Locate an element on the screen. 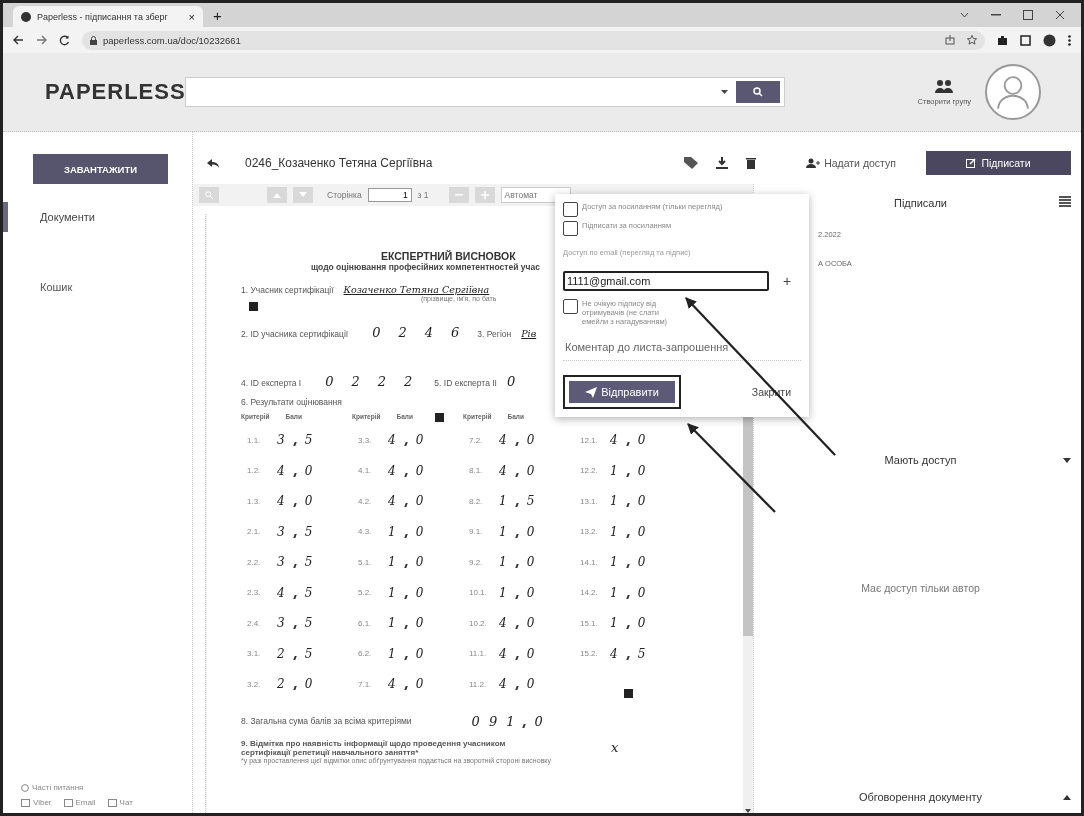 The image size is (1084, 816). list-icon is located at coordinates (1065, 201).